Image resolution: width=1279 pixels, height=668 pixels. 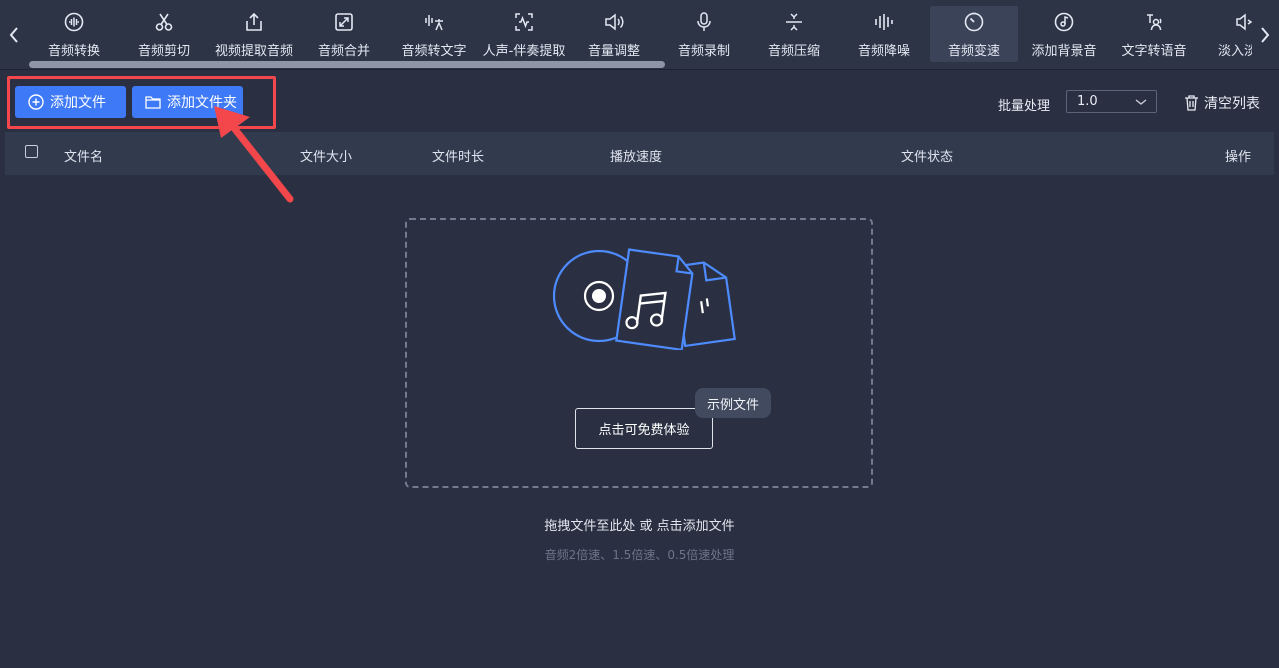 I want to click on drop-hint-text: 拖拽文件至此处 或 点击添加文件, so click(x=639, y=526).